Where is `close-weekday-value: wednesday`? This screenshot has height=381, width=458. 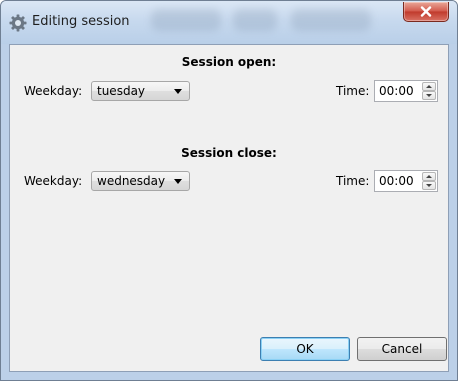
close-weekday-value: wednesday is located at coordinates (131, 181).